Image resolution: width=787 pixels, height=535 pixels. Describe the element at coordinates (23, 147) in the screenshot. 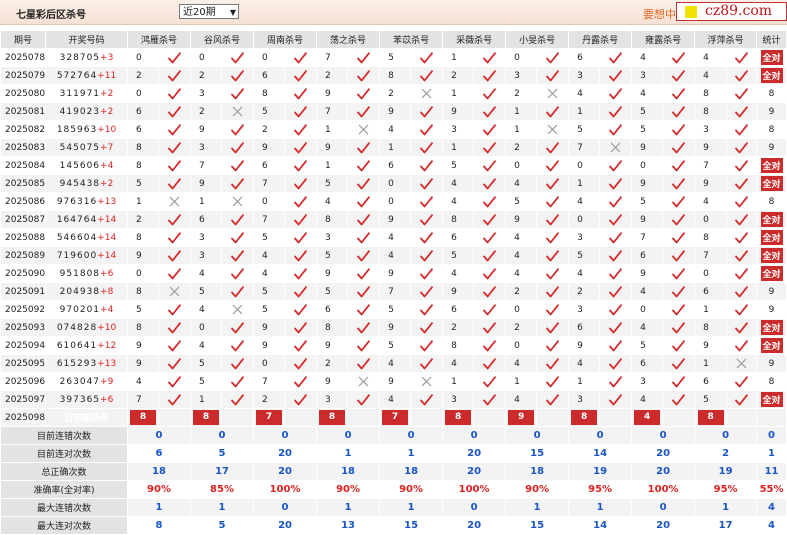

I see `period-cell: 2025083` at that location.